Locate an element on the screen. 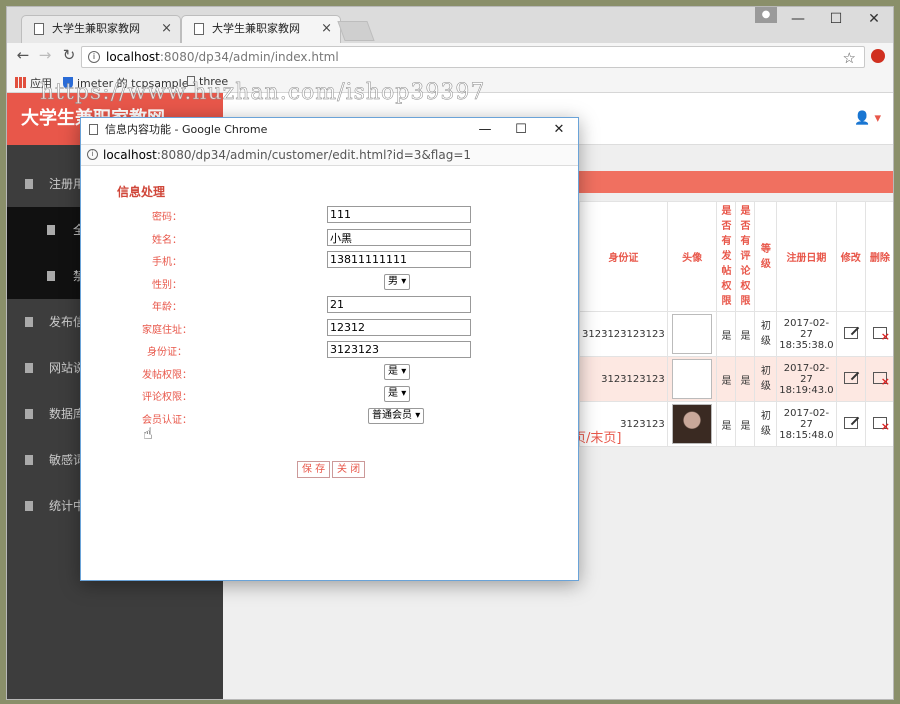 The image size is (900, 704). post-perm-select: 是 ▾ is located at coordinates (397, 372).